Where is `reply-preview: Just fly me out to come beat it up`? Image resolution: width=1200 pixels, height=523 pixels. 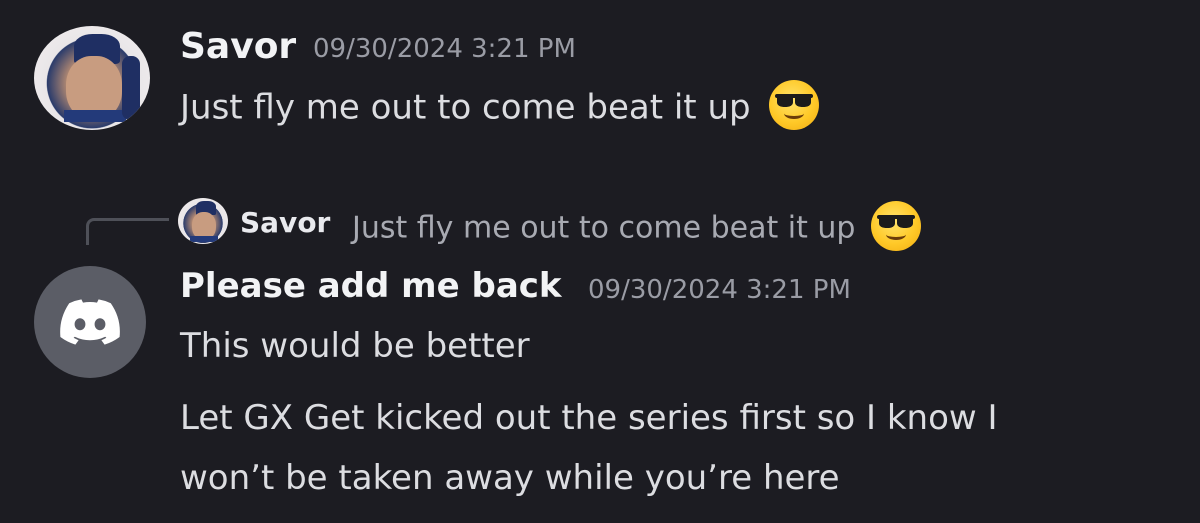 reply-preview: Just fly me out to come beat it up is located at coordinates (636, 227).